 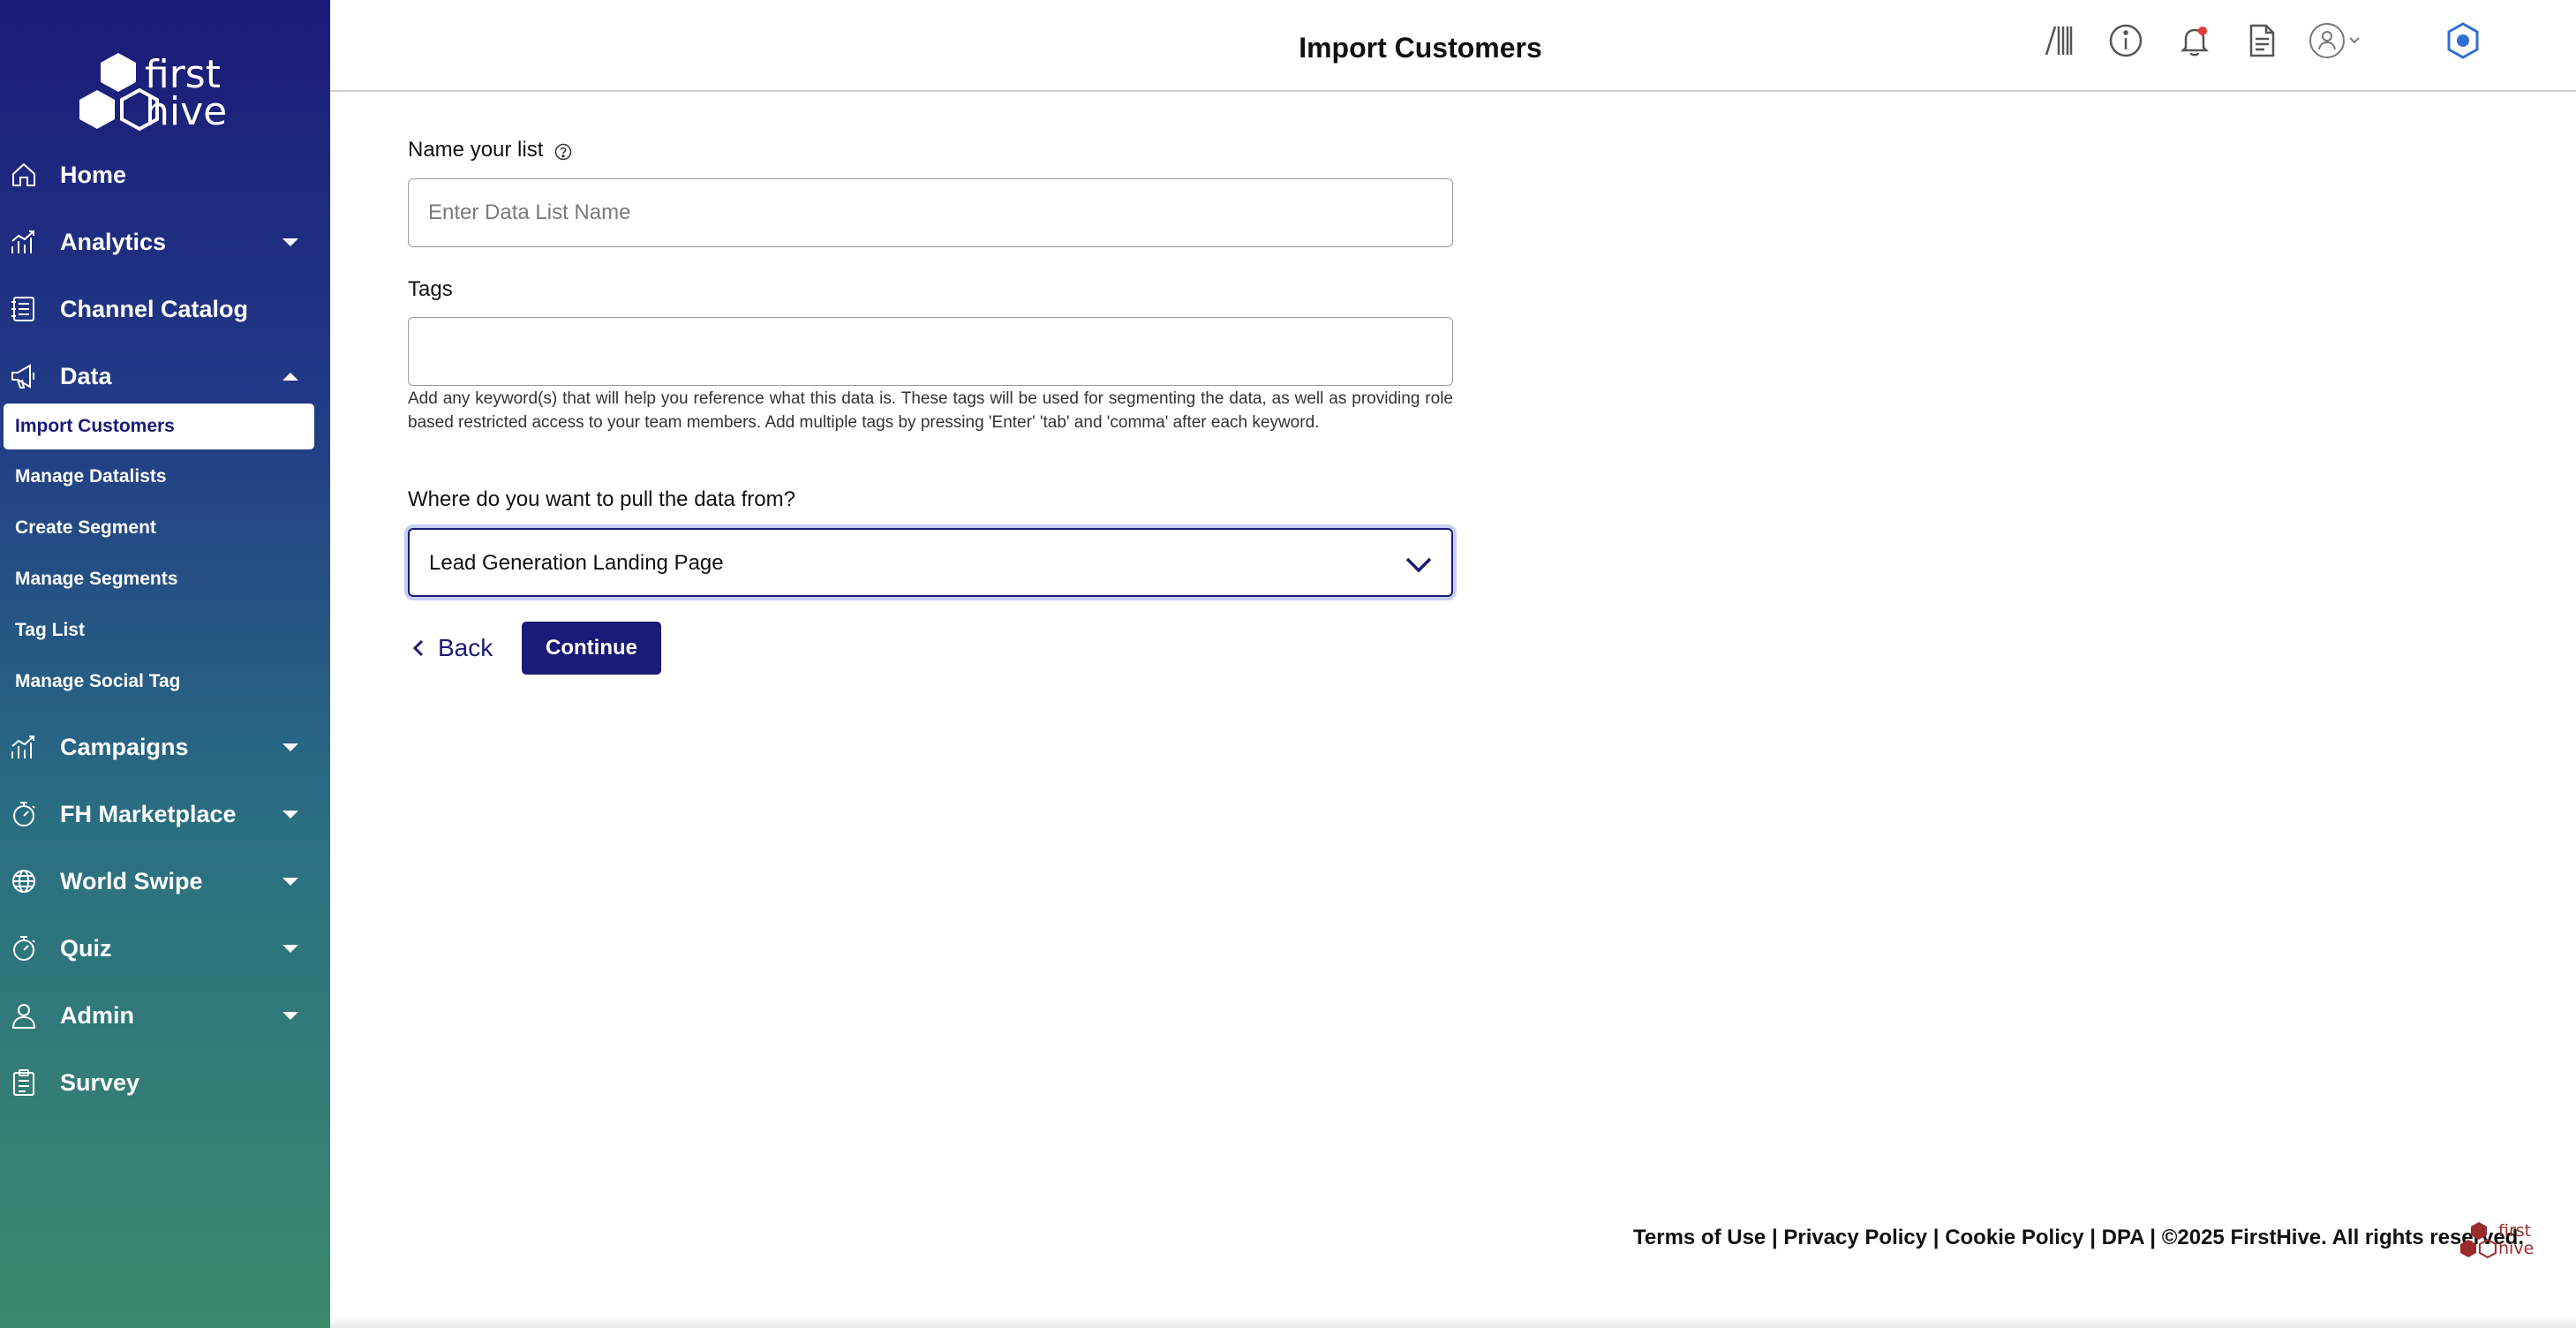 I want to click on continue-button: Continue, so click(x=592, y=649).